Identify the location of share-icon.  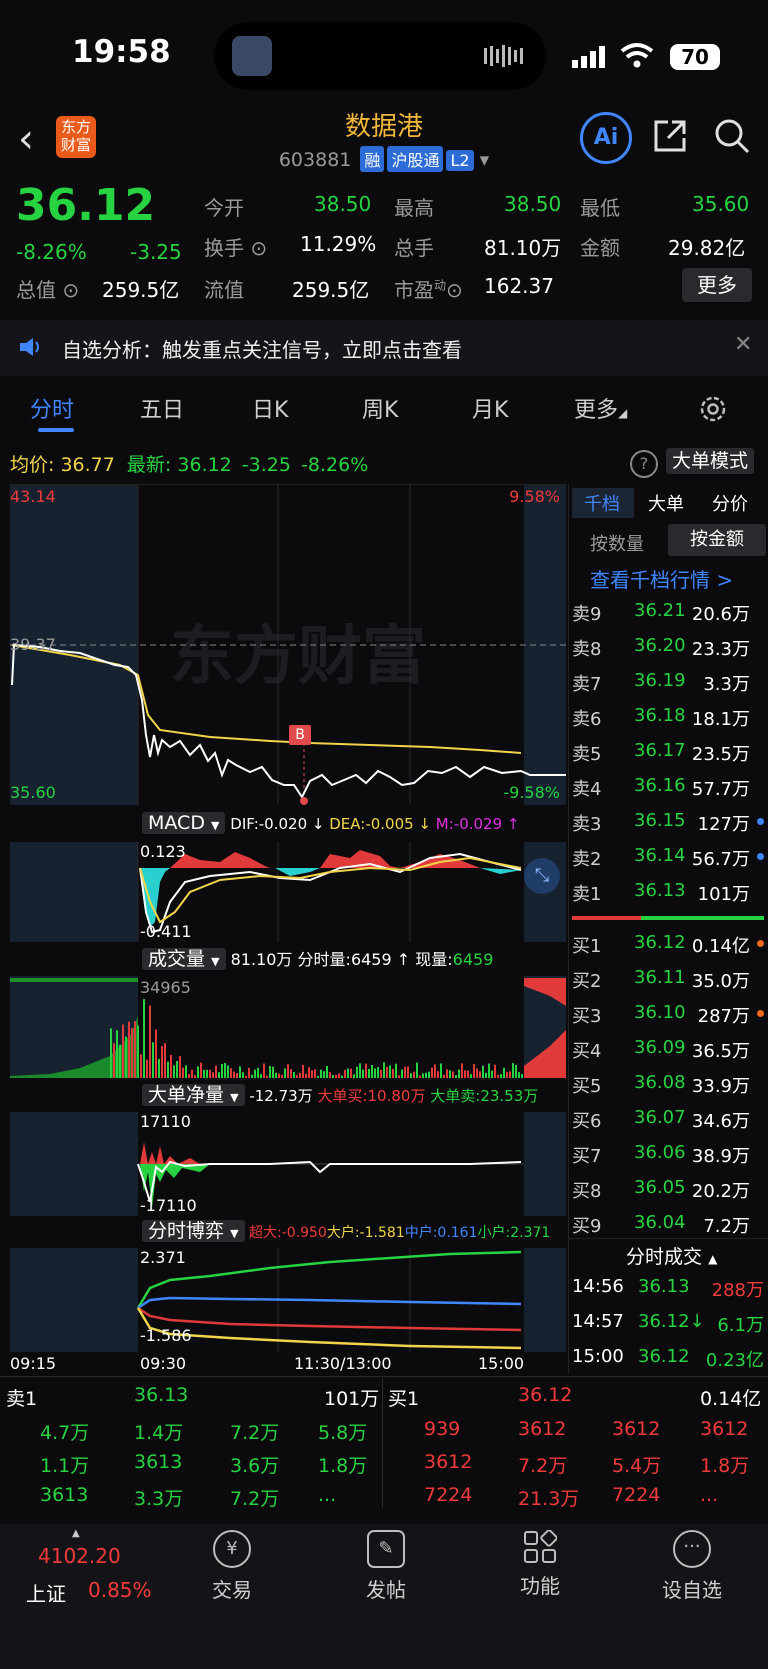
(670, 136).